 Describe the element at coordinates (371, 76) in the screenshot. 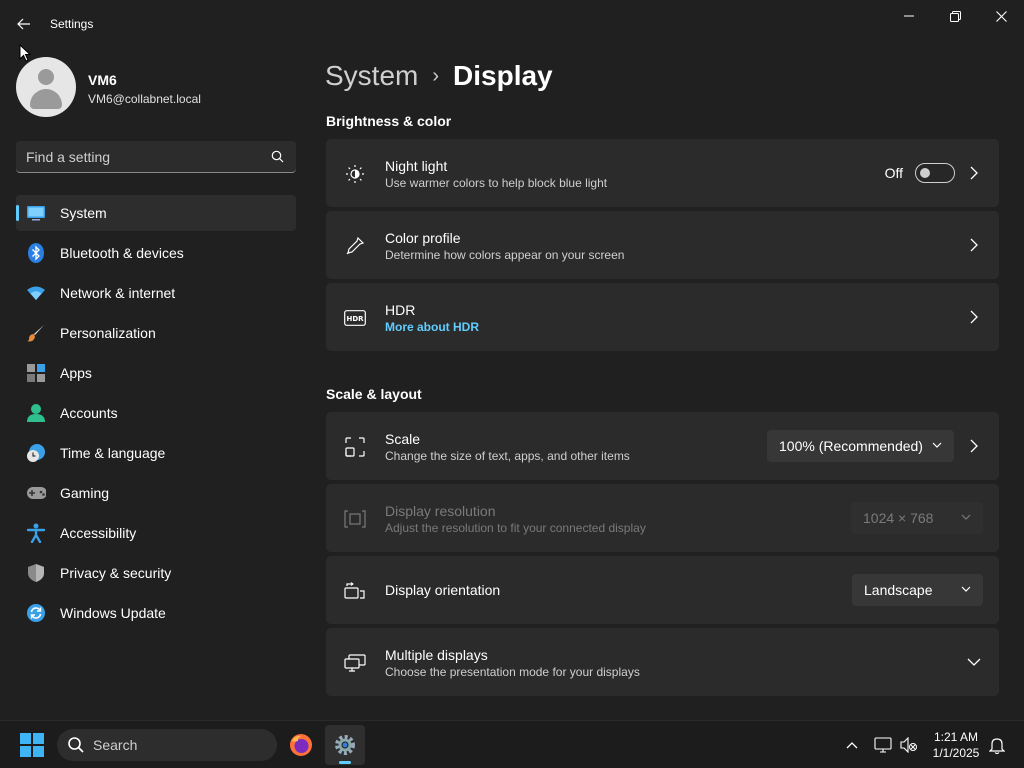

I see `breadcrumb-parent: System` at that location.